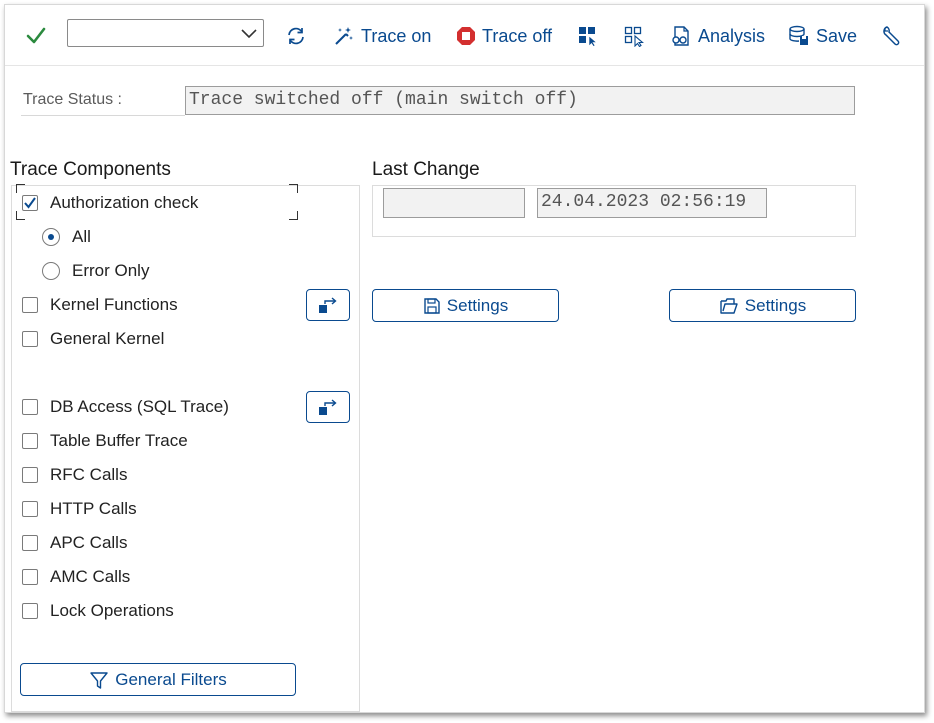 Image resolution: width=934 pixels, height=723 pixels. I want to click on last-change-timestamp-field: 24.04.2023 02:56:19, so click(652, 203).